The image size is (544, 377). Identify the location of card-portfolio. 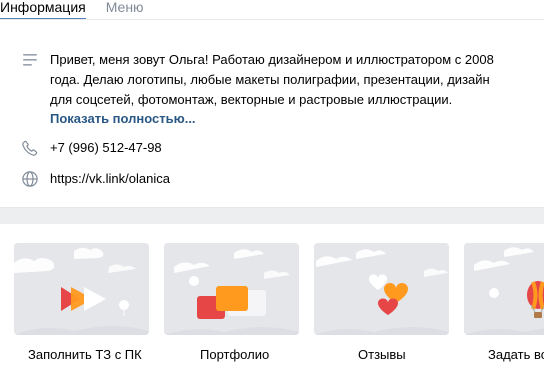
(231, 289).